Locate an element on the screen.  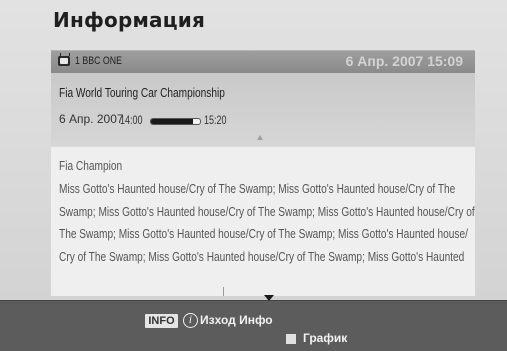
scroll-up-arrow-icon is located at coordinates (260, 137).